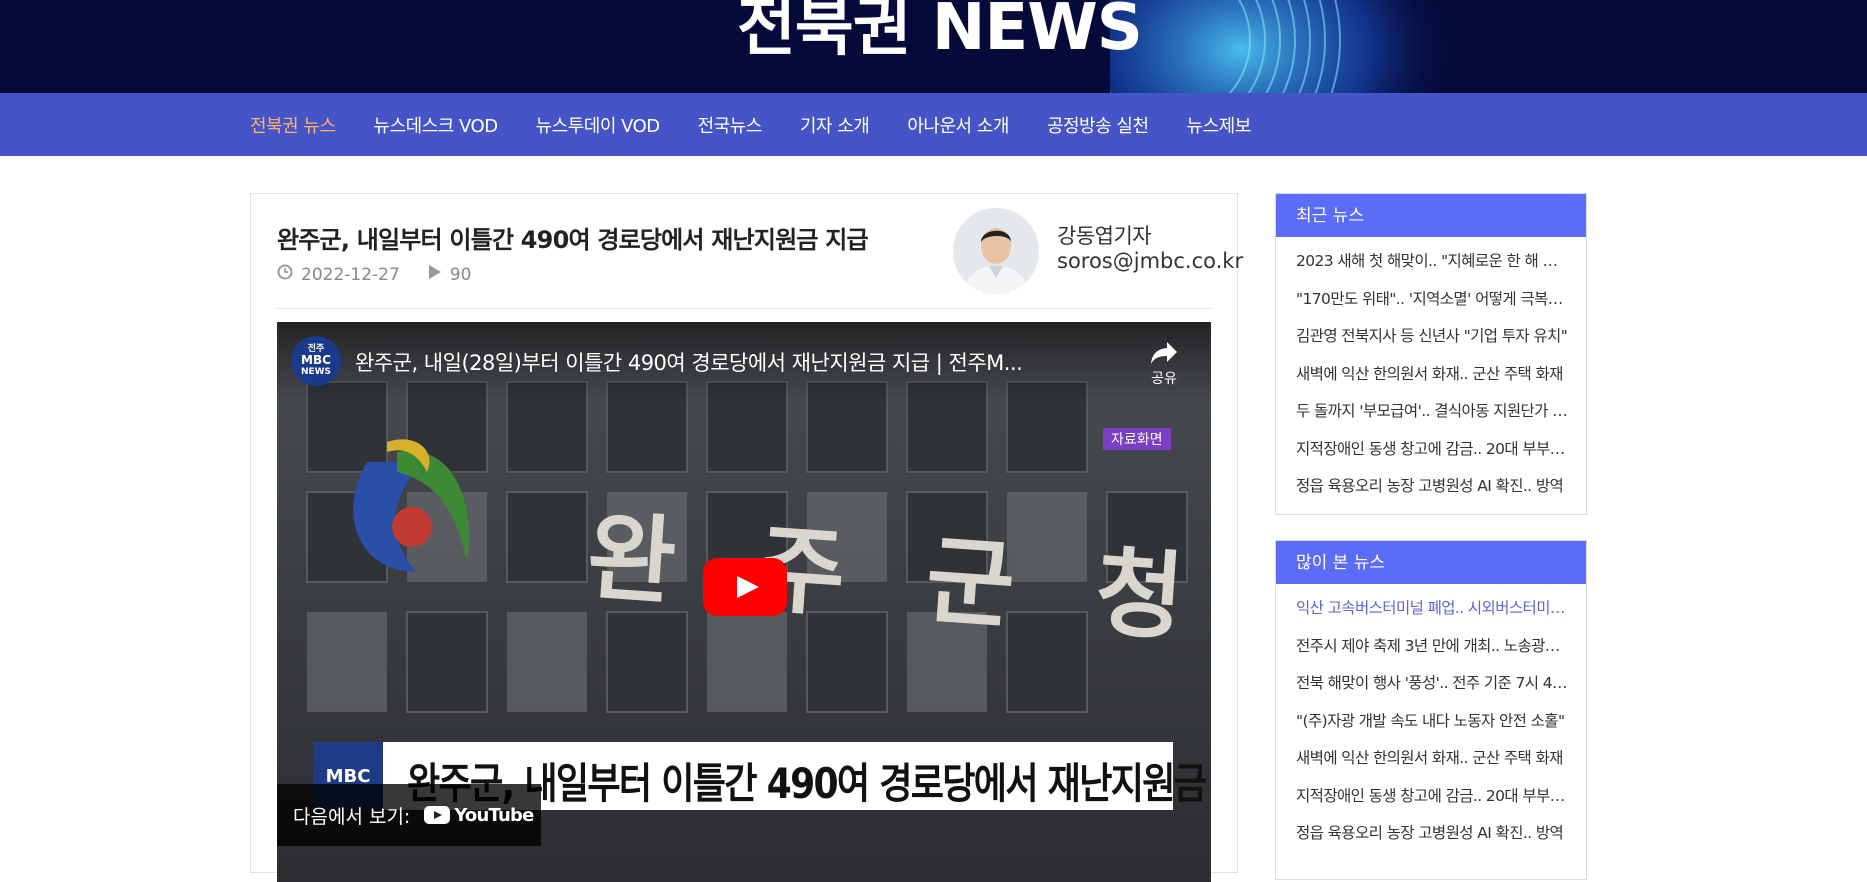 The width and height of the screenshot is (1867, 882). What do you see at coordinates (1164, 379) in the screenshot?
I see `share-label: 공유` at bounding box center [1164, 379].